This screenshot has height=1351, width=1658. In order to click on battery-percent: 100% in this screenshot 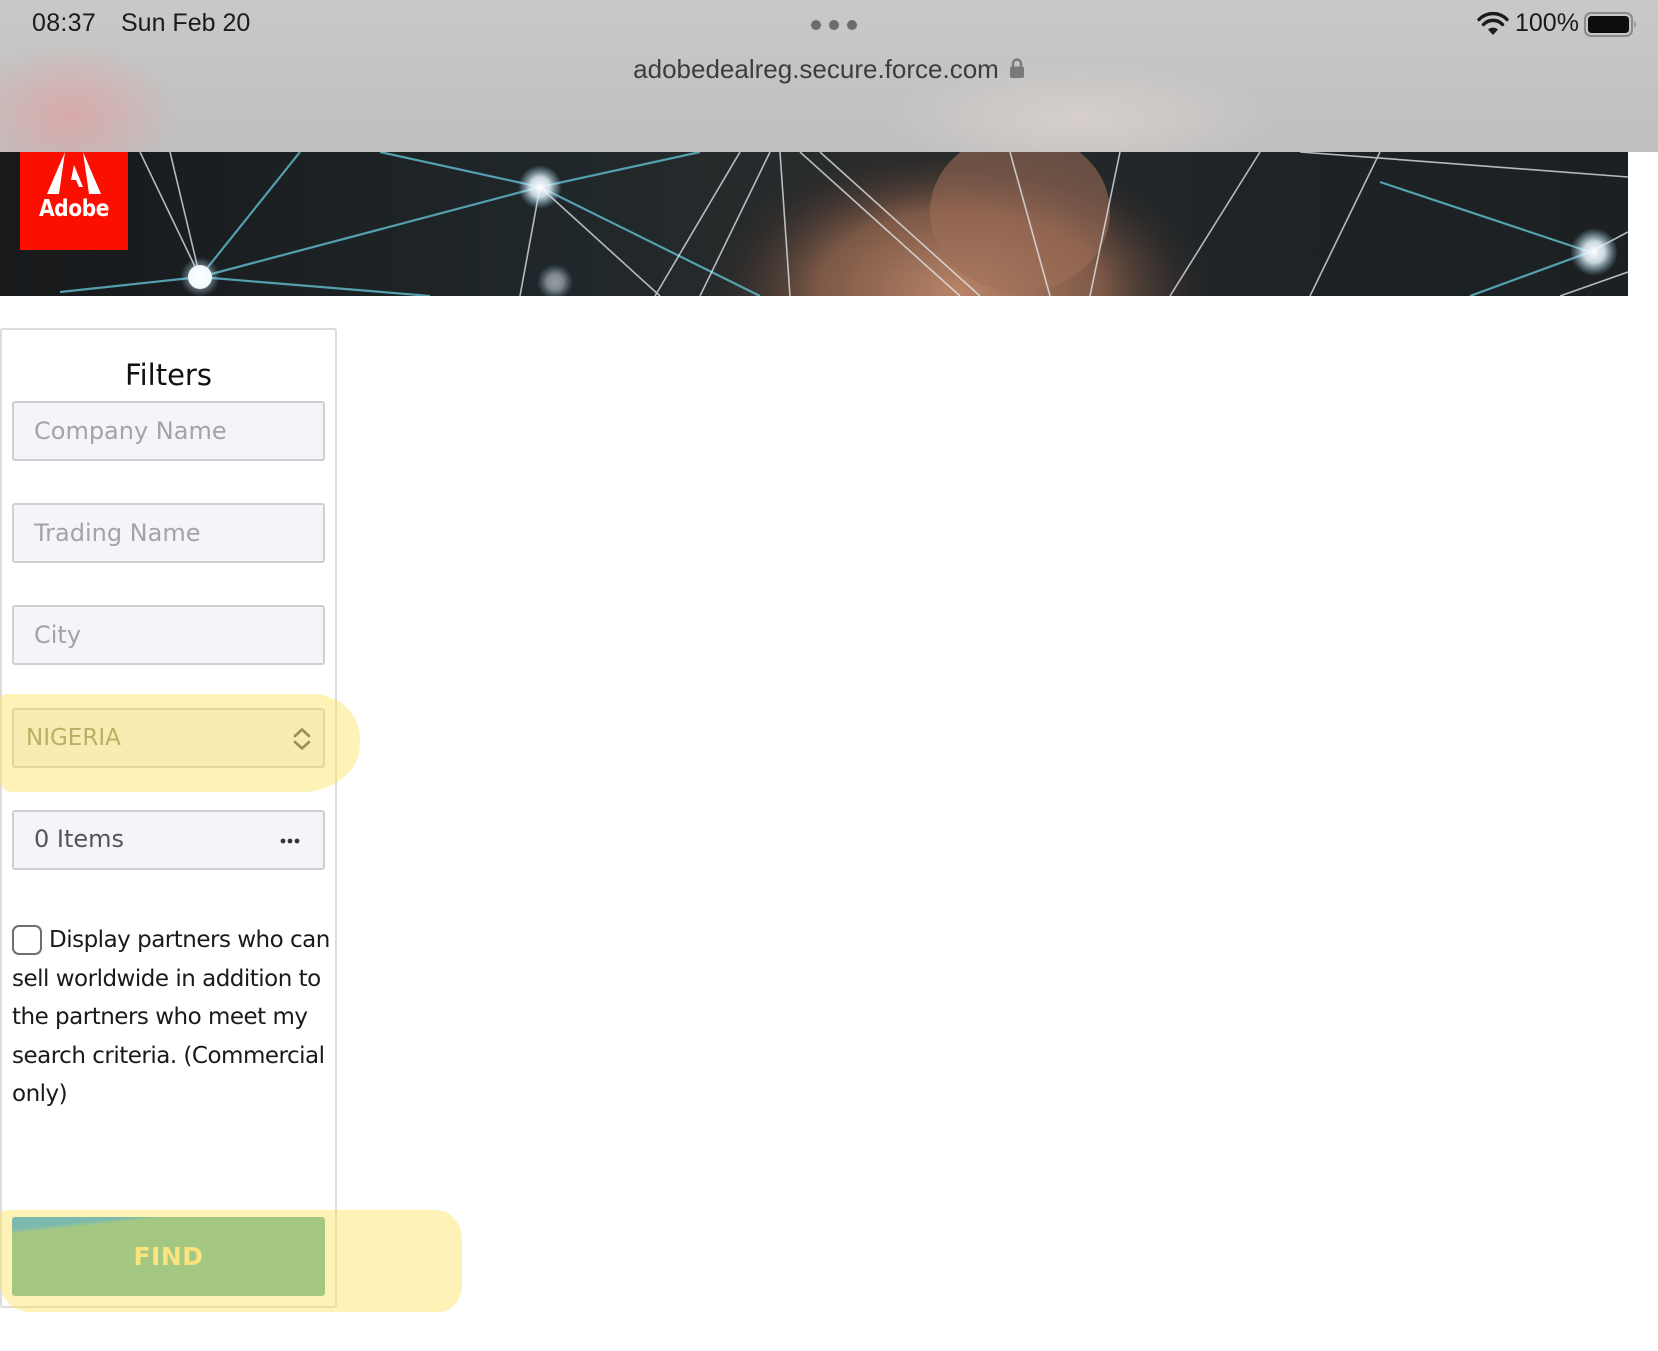, I will do `click(1547, 23)`.